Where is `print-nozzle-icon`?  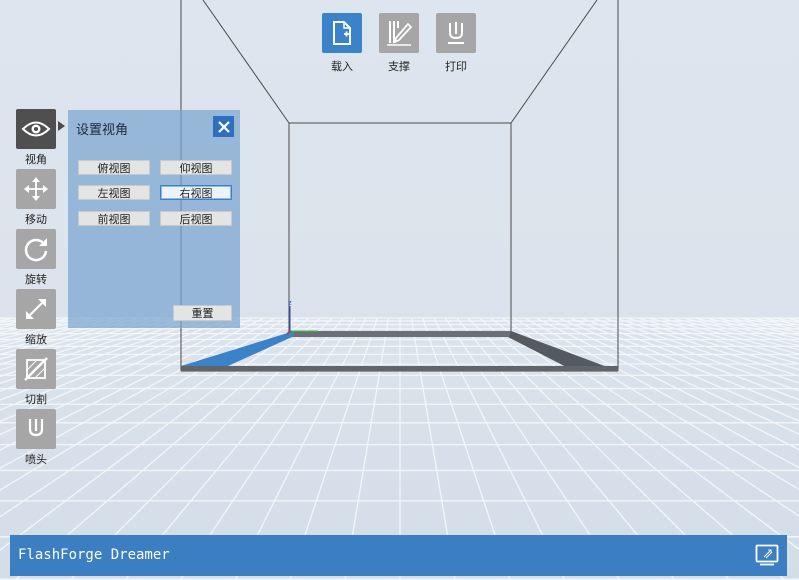
print-nozzle-icon is located at coordinates (456, 33).